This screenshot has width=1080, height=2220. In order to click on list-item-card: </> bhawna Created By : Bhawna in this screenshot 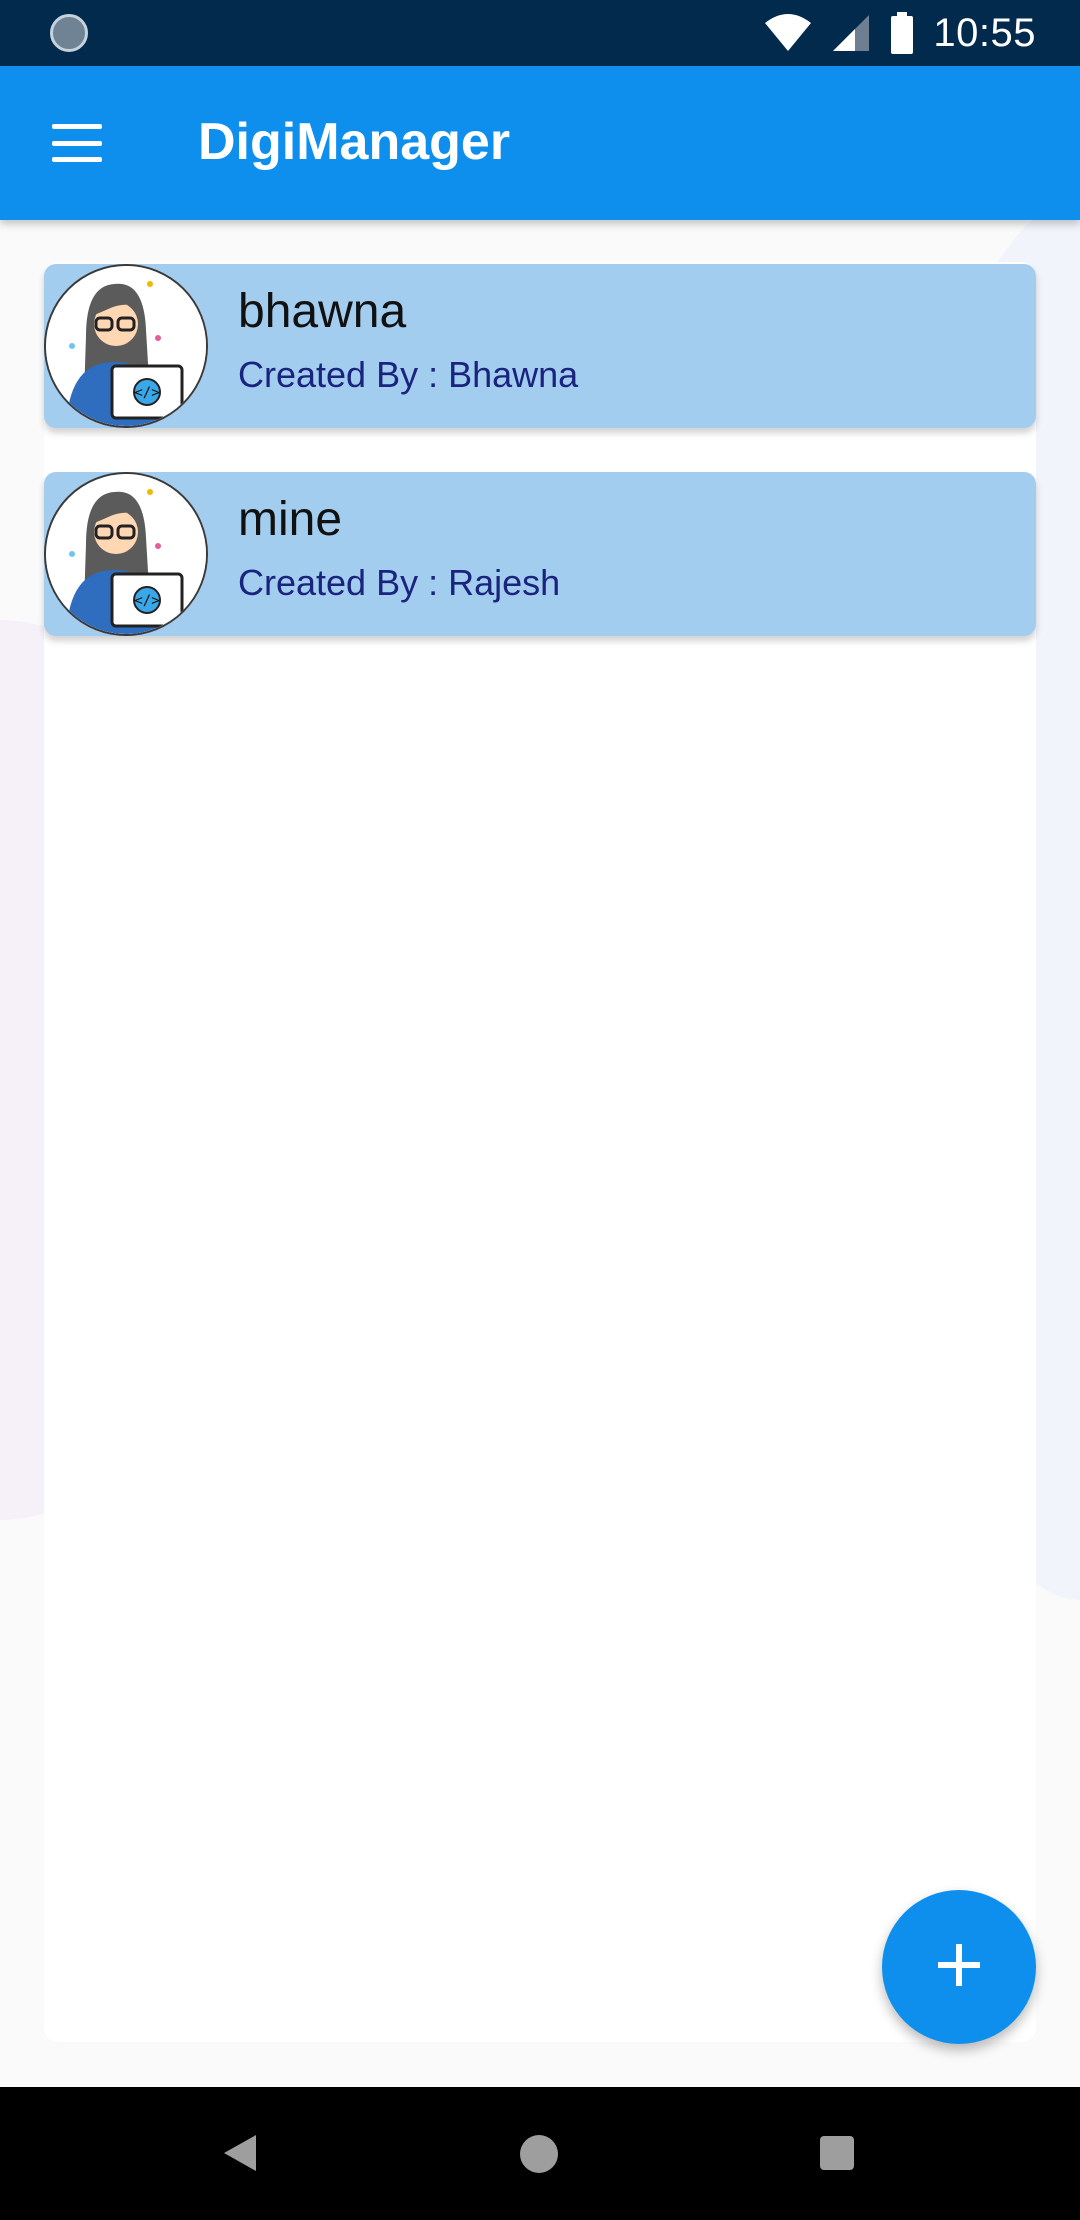, I will do `click(540, 346)`.